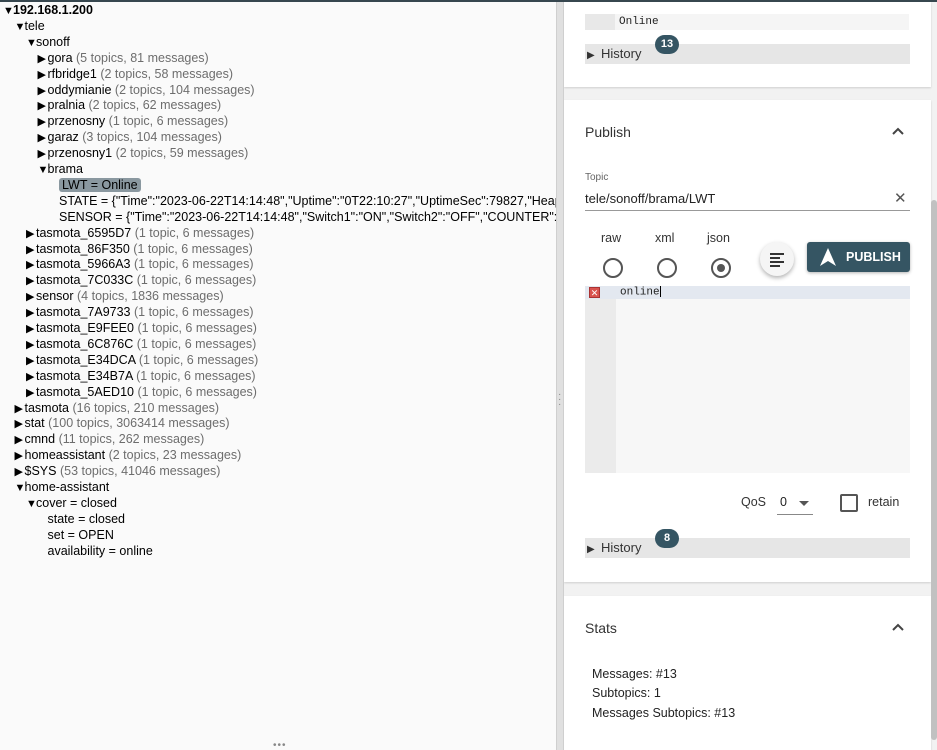  Describe the element at coordinates (664, 713) in the screenshot. I see `stats-messages-subtopics: Messages Subtopics: #13` at that location.